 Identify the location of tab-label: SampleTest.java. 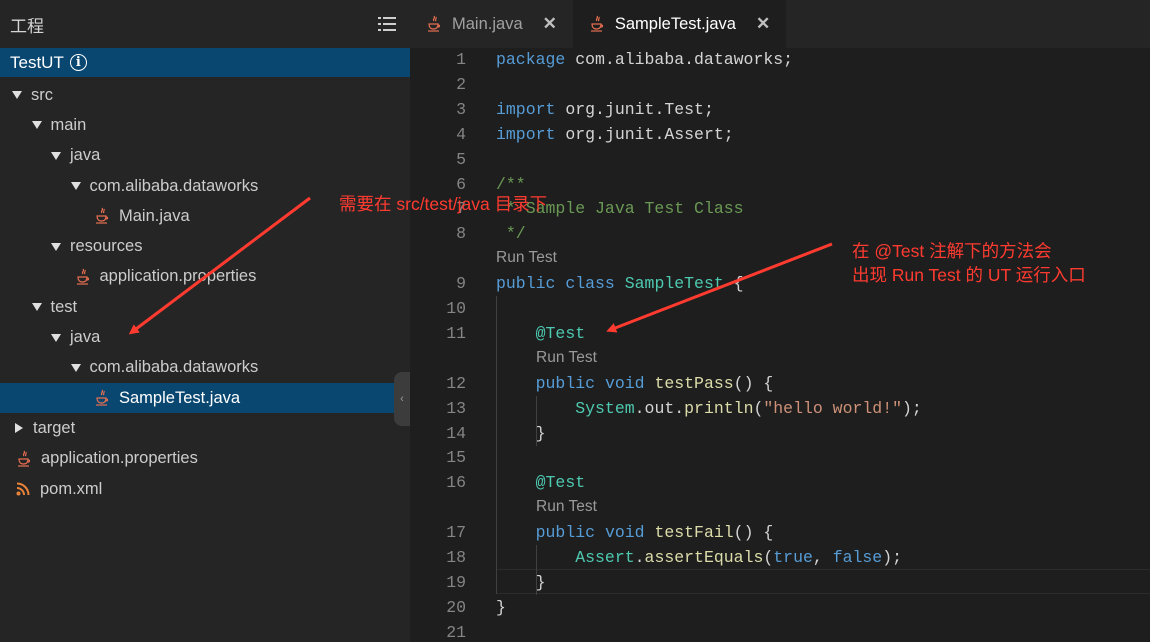
(675, 23).